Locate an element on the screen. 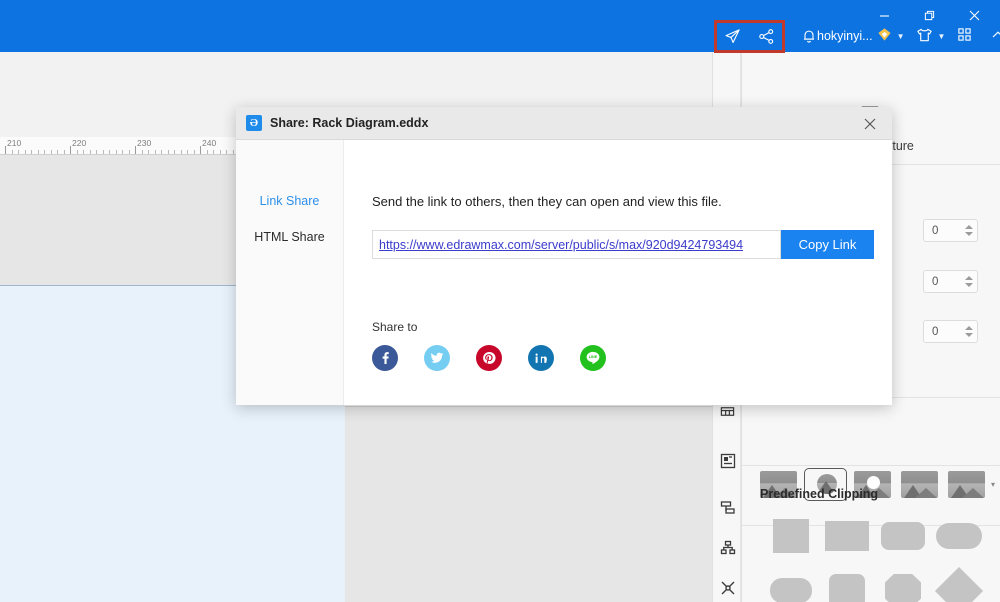 This screenshot has width=1000, height=602. pinterest-icon is located at coordinates (489, 358).